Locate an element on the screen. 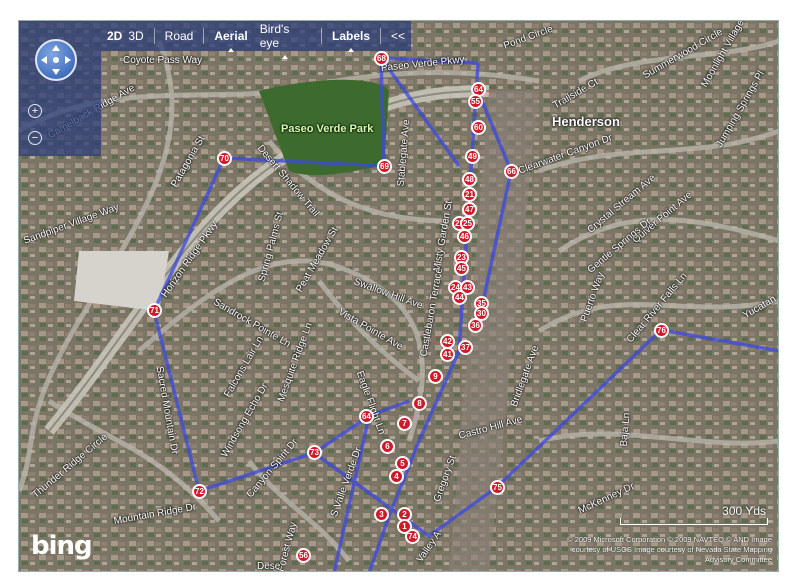 This screenshot has width=799, height=580. route-marker: 66 is located at coordinates (511, 171).